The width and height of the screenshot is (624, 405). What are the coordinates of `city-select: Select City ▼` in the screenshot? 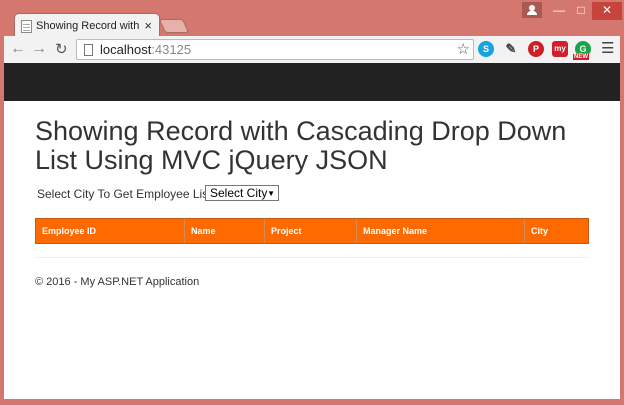 It's located at (242, 193).